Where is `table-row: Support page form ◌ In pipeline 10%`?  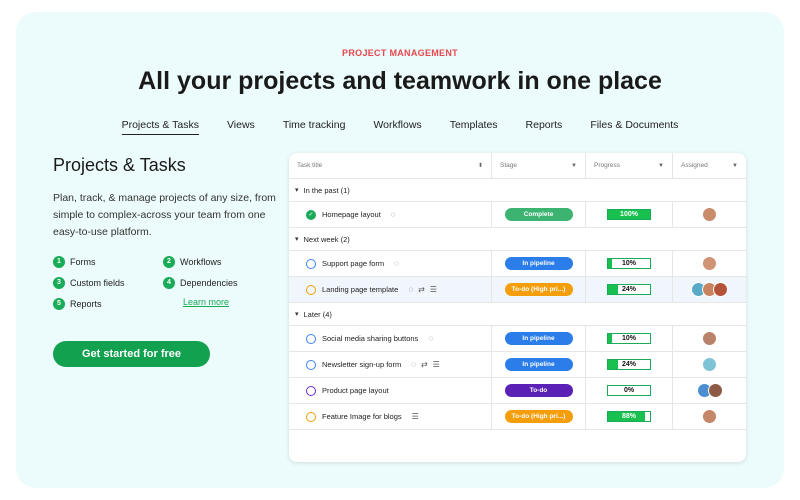 table-row: Support page form ◌ In pipeline 10% is located at coordinates (517, 264).